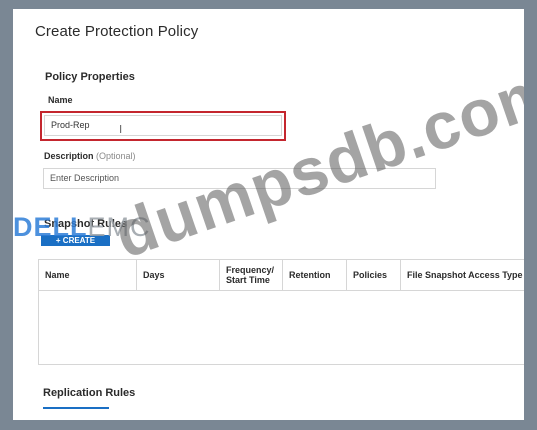 The image size is (537, 430). Describe the element at coordinates (117, 31) in the screenshot. I see `dialog-title: Create Protection Policy` at that location.